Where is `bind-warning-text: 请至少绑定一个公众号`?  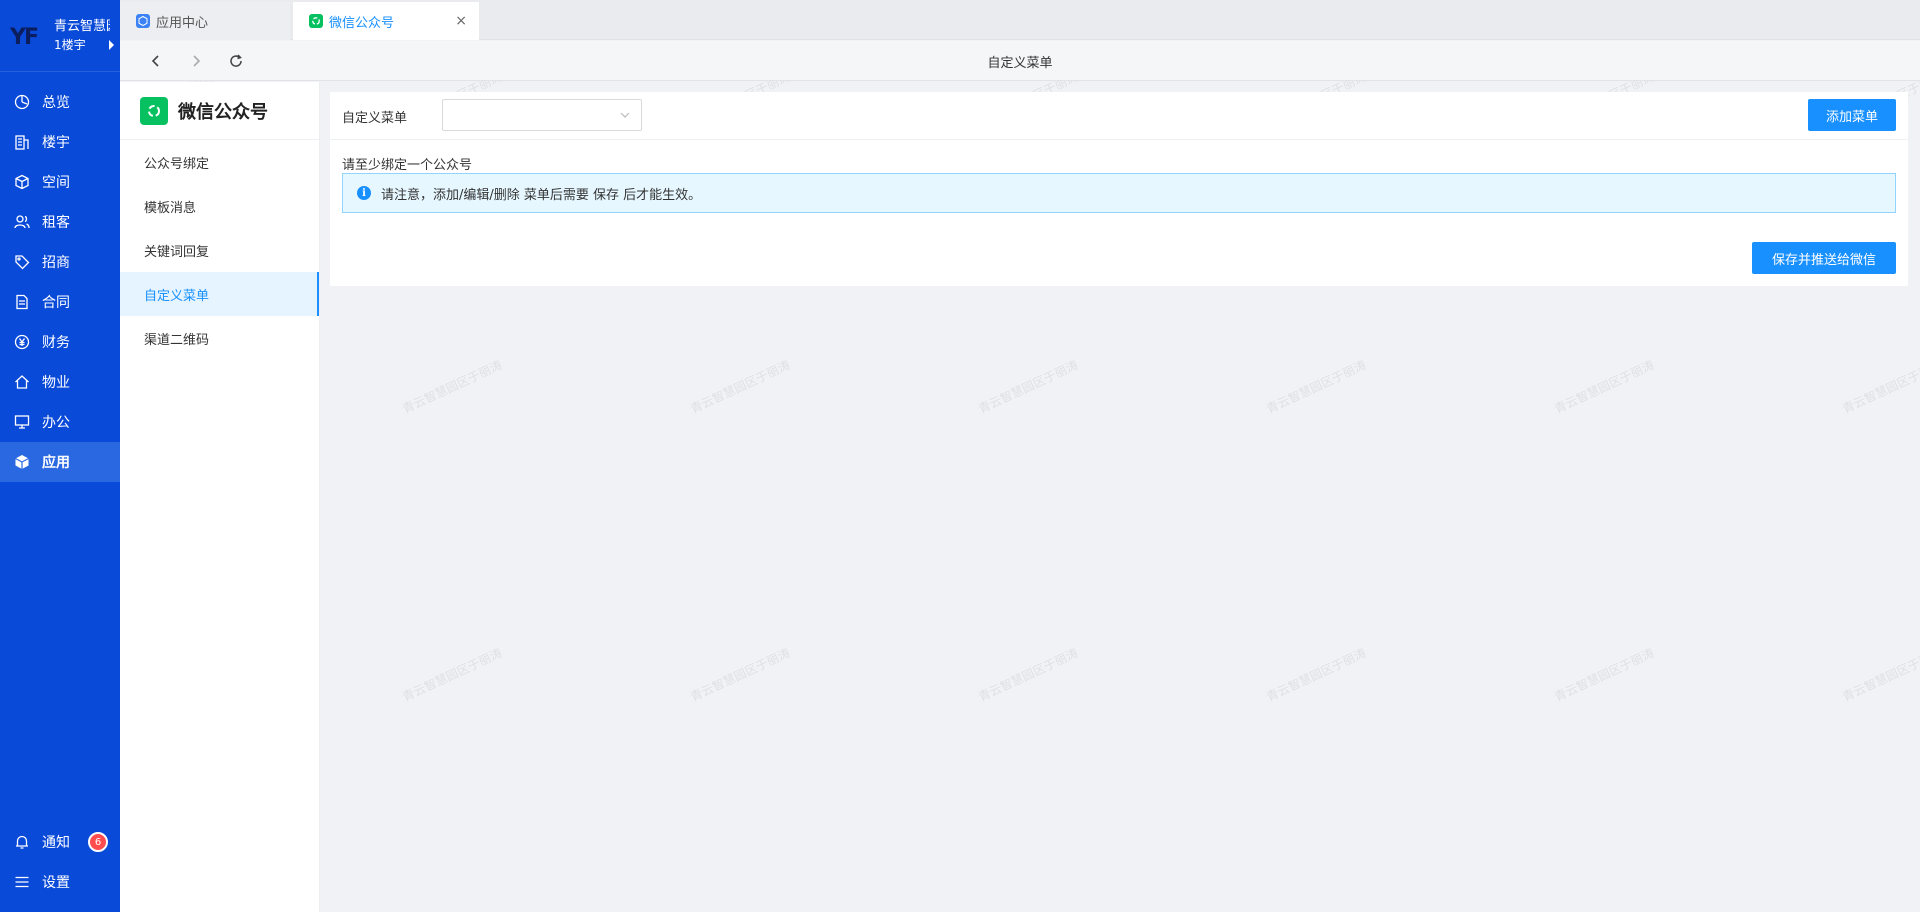
bind-warning-text: 请至少绑定一个公众号 is located at coordinates (407, 165).